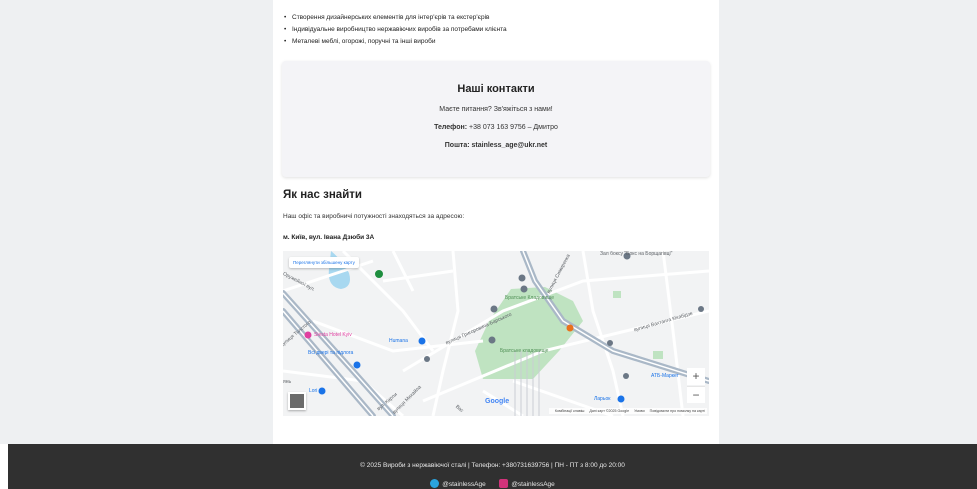 Image resolution: width=977 pixels, height=489 pixels. I want to click on map-label: Lori, so click(313, 391).